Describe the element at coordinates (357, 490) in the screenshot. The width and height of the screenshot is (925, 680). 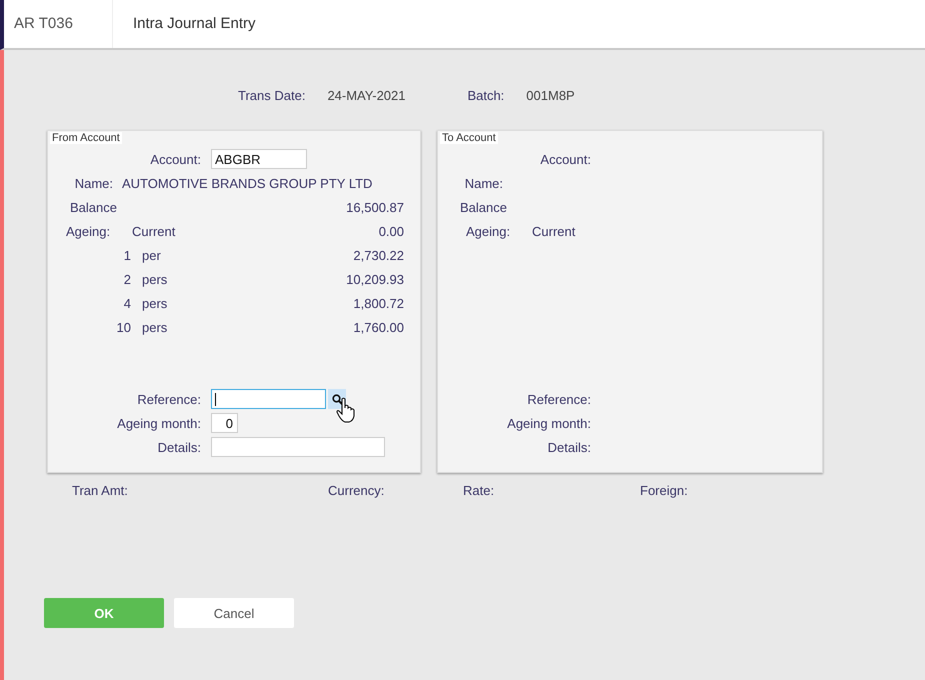
I see `currency-label: Currency:` at that location.